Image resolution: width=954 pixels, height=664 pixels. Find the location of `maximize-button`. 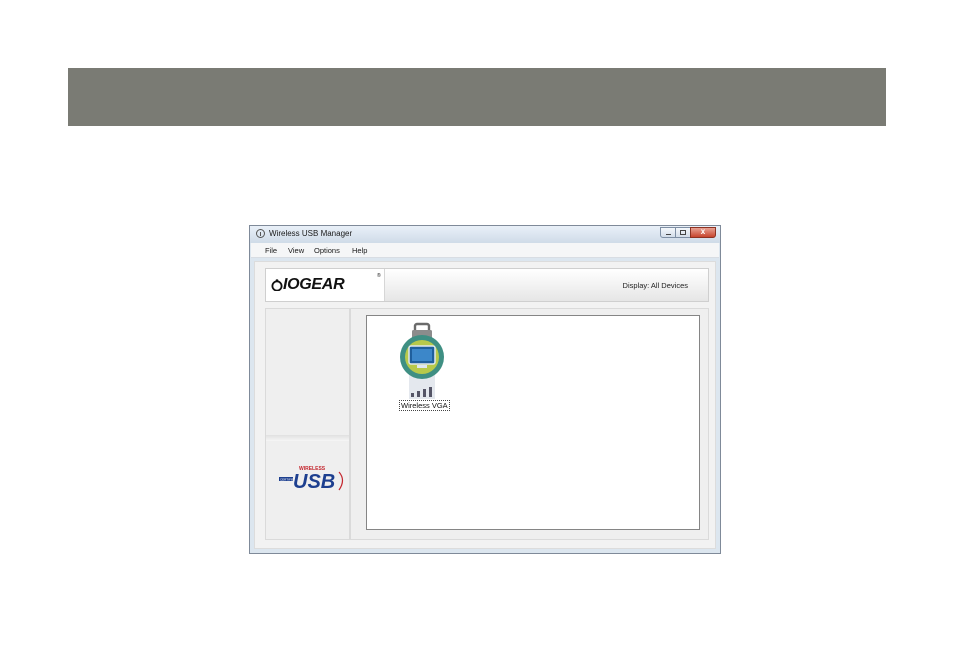

maximize-button is located at coordinates (683, 232).